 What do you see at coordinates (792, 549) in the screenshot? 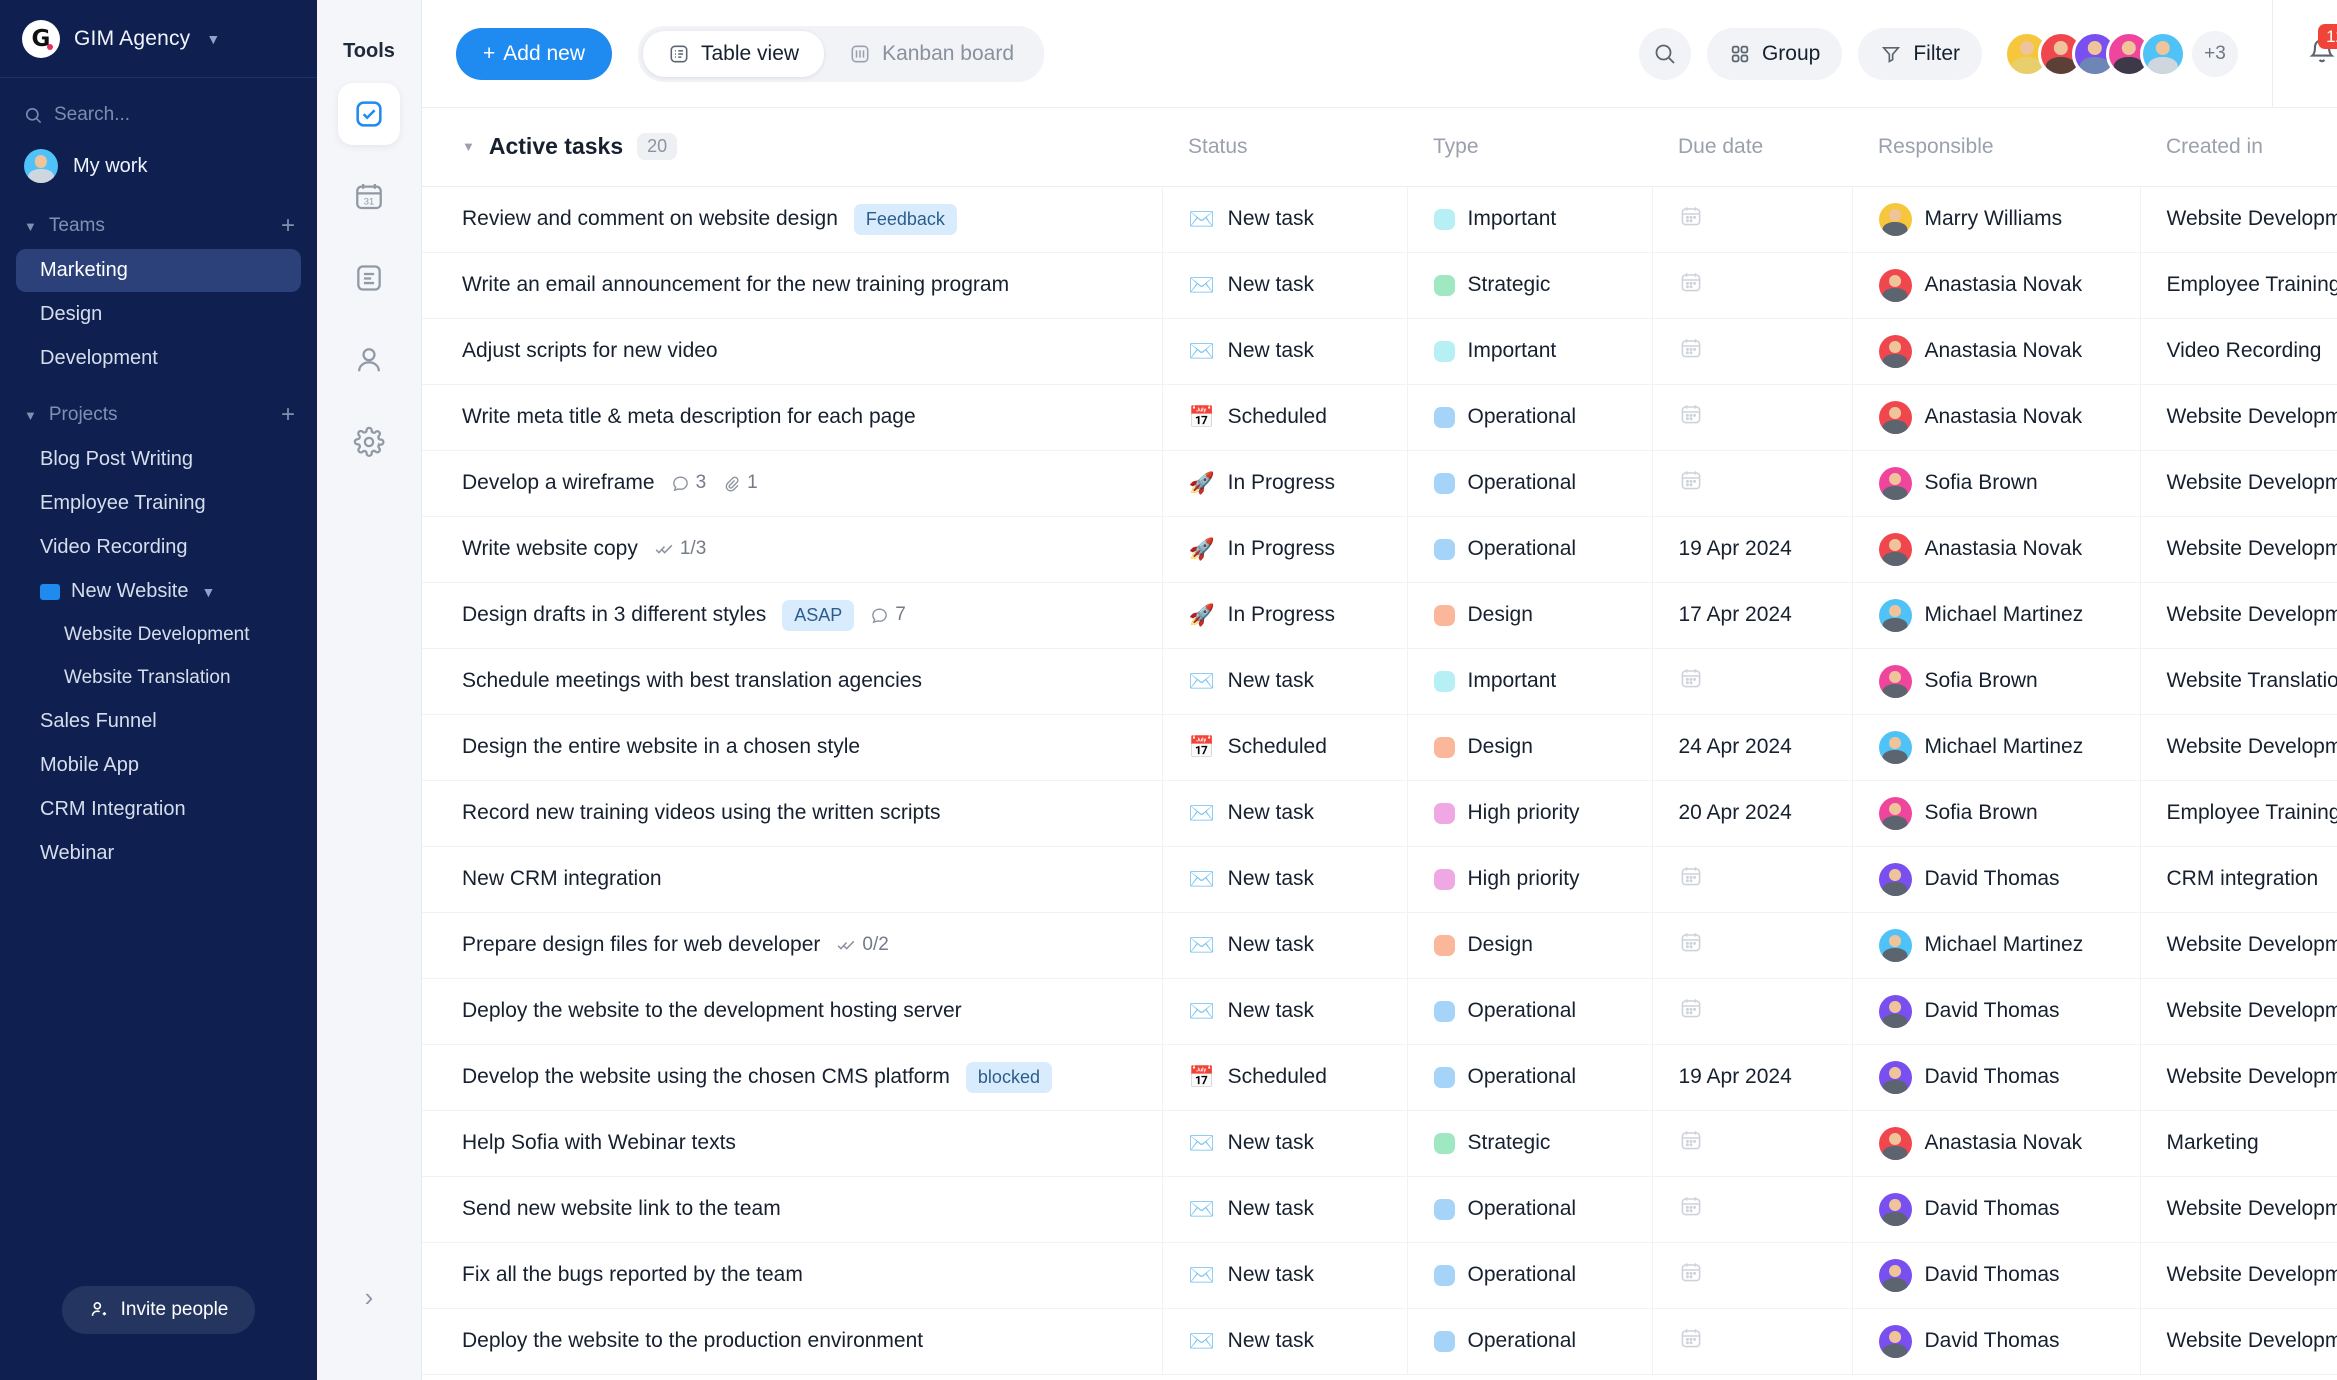
I see `cell-task: Write website copy 1/3` at bounding box center [792, 549].